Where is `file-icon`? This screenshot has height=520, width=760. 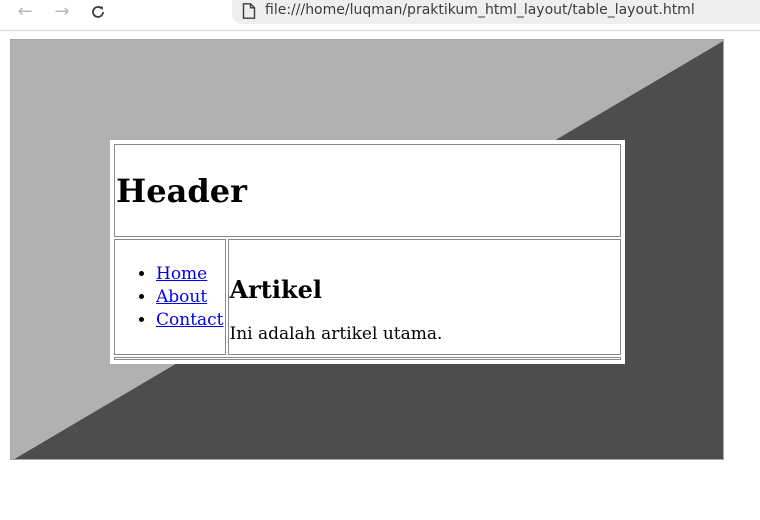
file-icon is located at coordinates (249, 11).